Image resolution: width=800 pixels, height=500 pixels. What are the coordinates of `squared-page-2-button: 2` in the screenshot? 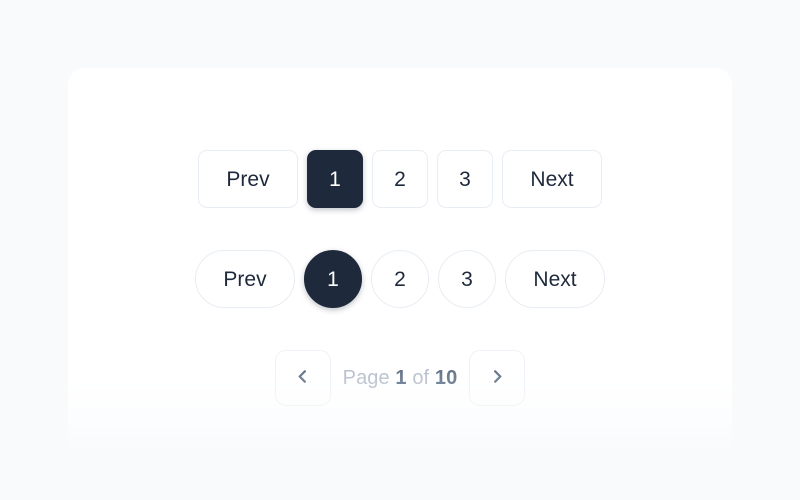 It's located at (400, 179).